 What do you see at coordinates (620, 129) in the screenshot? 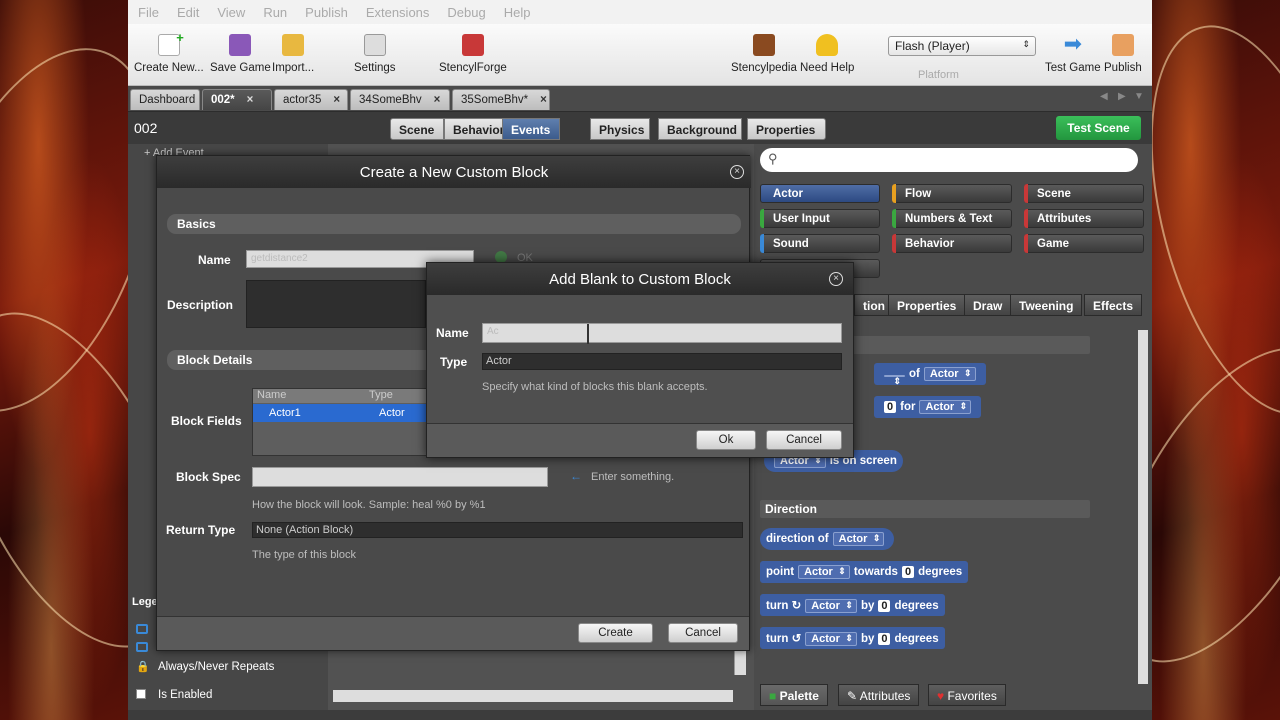
I see `tab-physics: Physics` at bounding box center [620, 129].